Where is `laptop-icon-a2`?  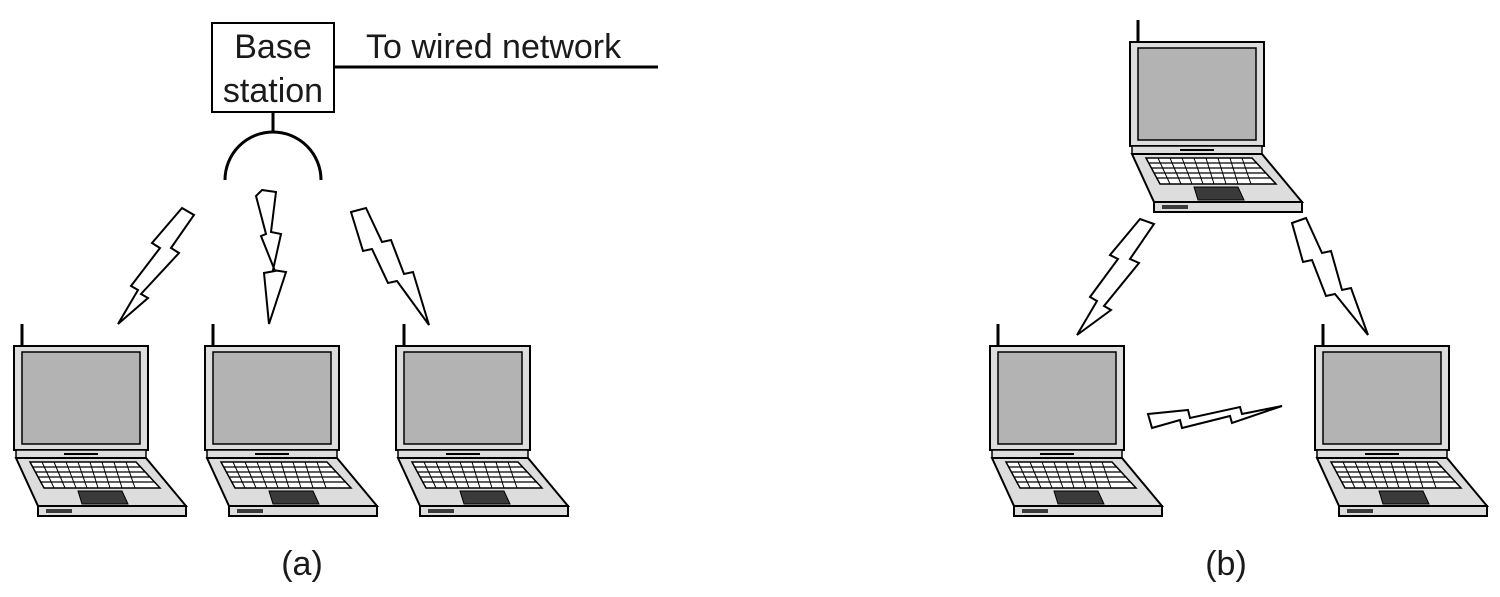 laptop-icon-a2 is located at coordinates (291, 420).